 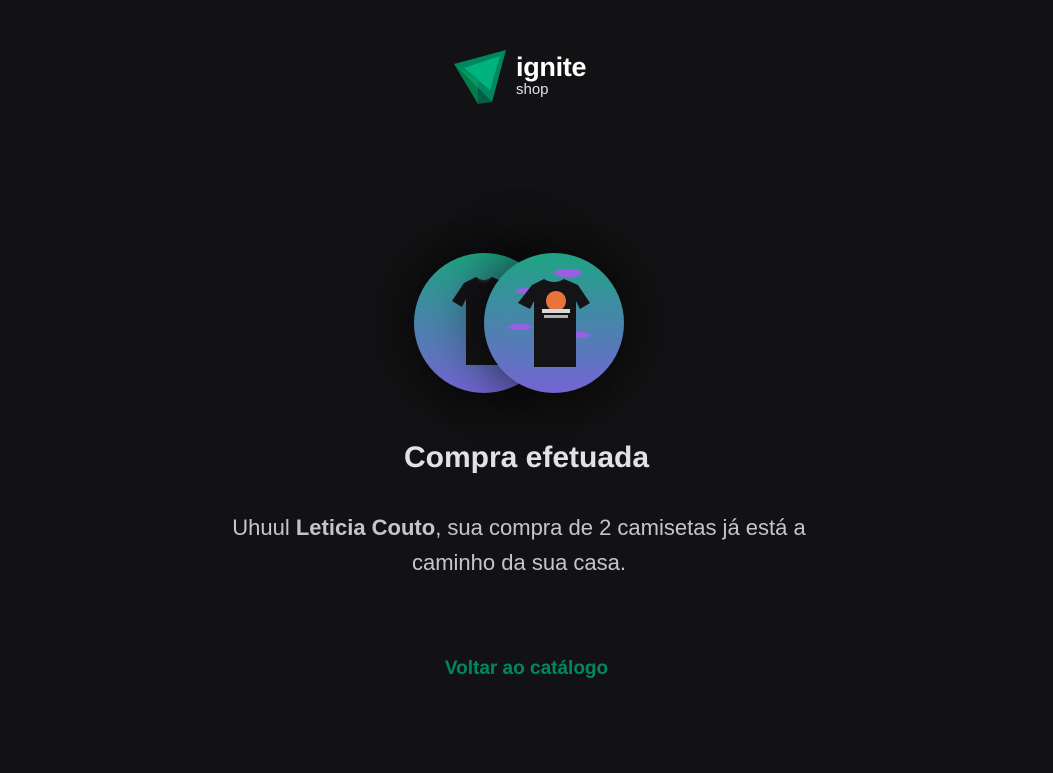 I want to click on logo: ignite shop, so click(x=520, y=77).